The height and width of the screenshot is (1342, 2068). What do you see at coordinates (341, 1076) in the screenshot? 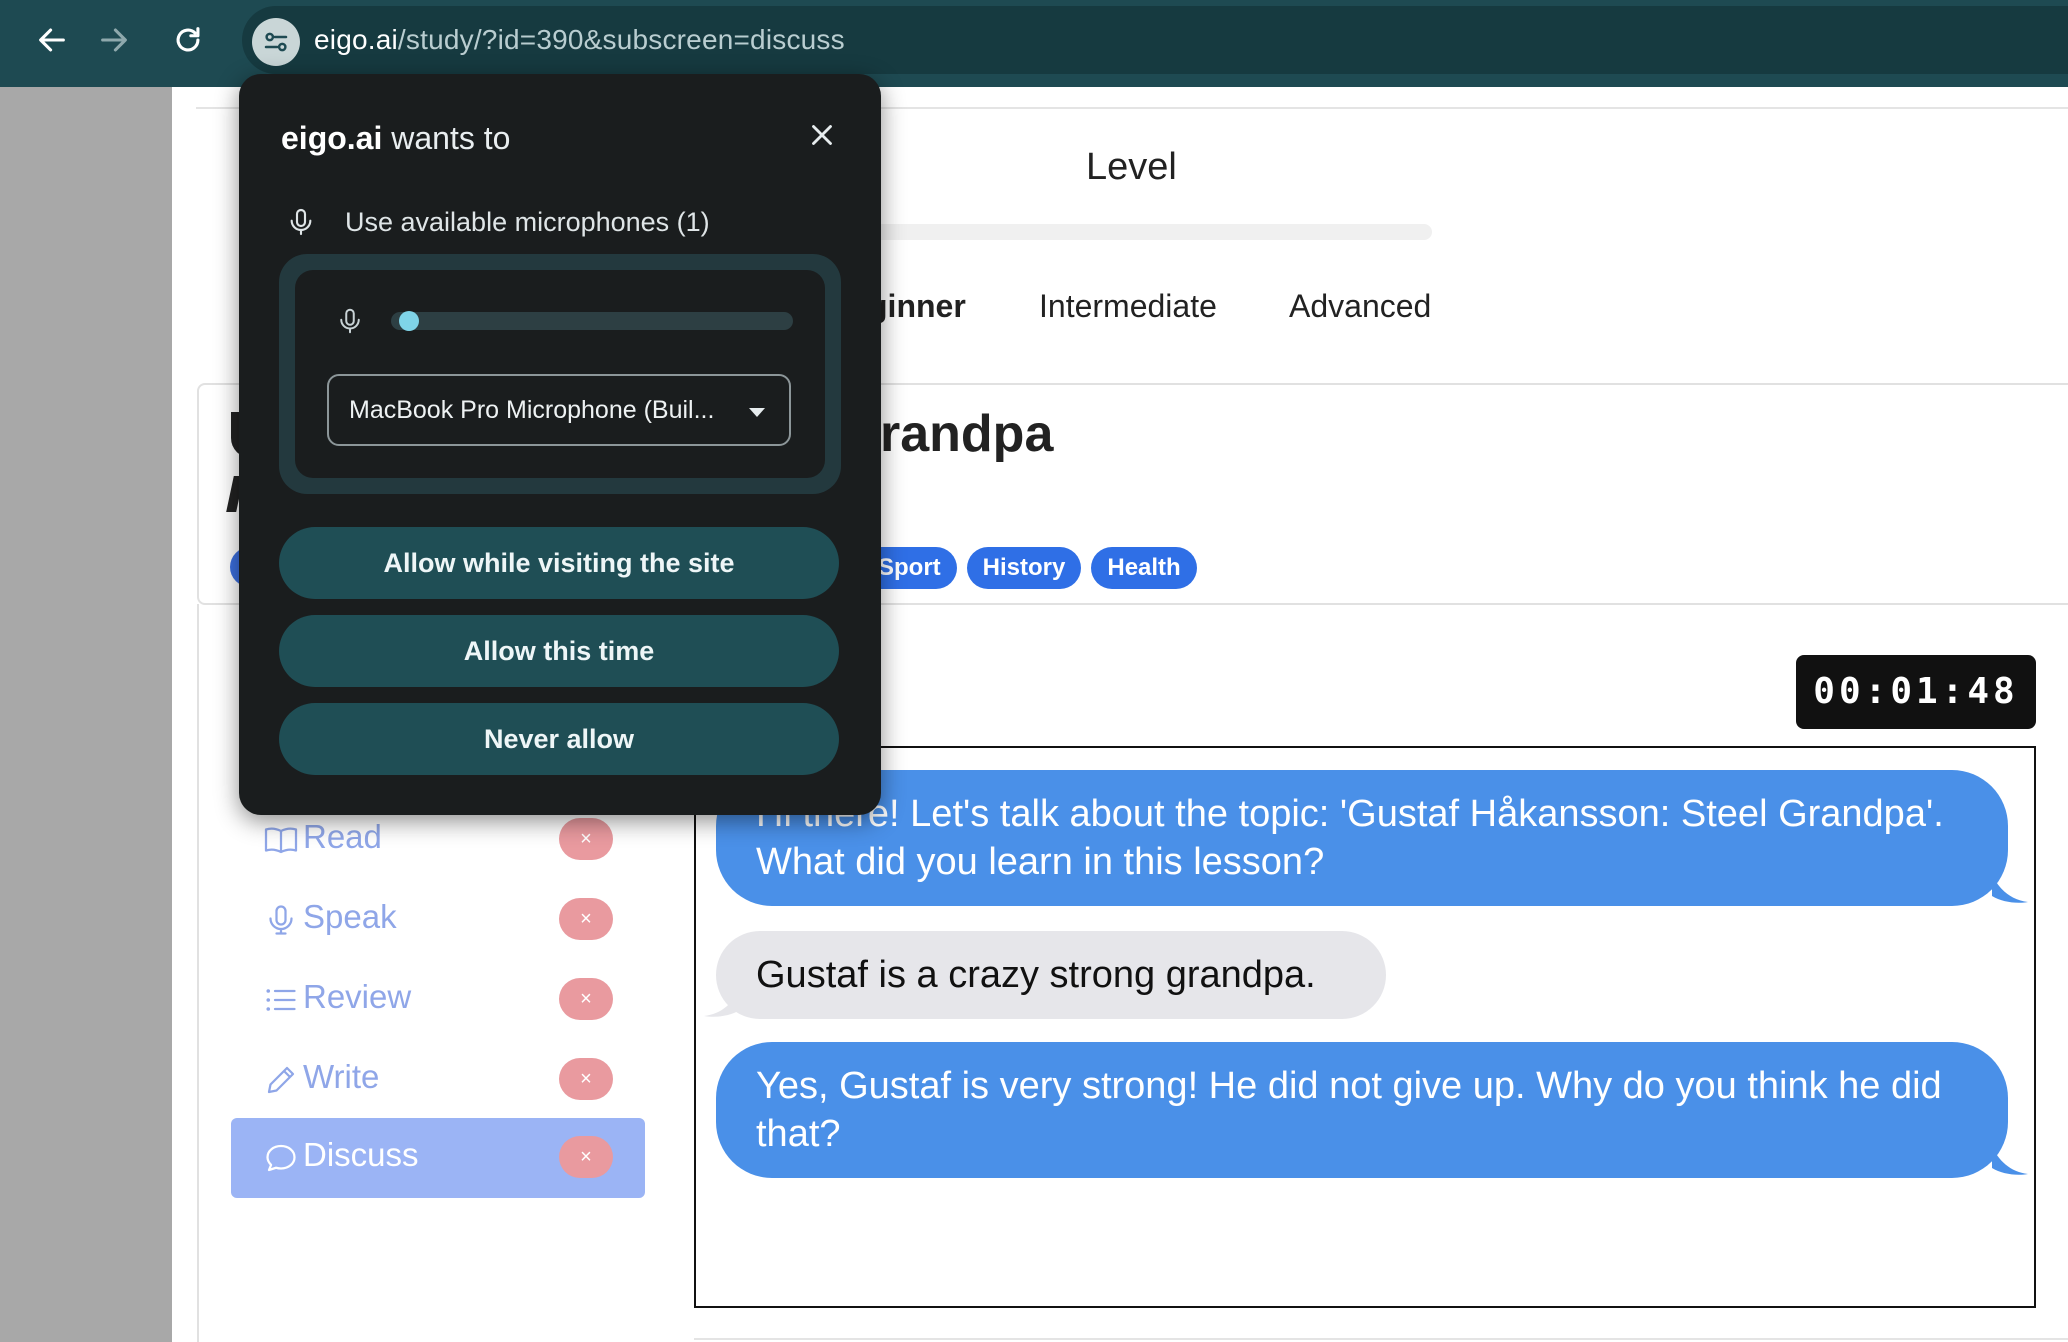
I see `nav-label-write: Write` at bounding box center [341, 1076].